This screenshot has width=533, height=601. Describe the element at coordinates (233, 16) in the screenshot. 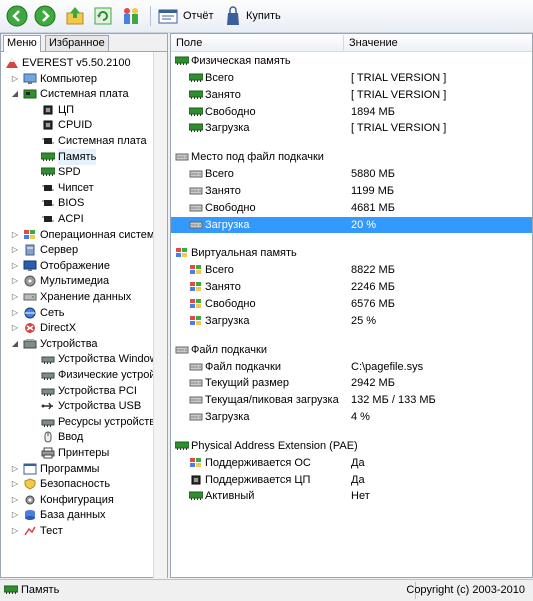

I see `buy-icon` at that location.